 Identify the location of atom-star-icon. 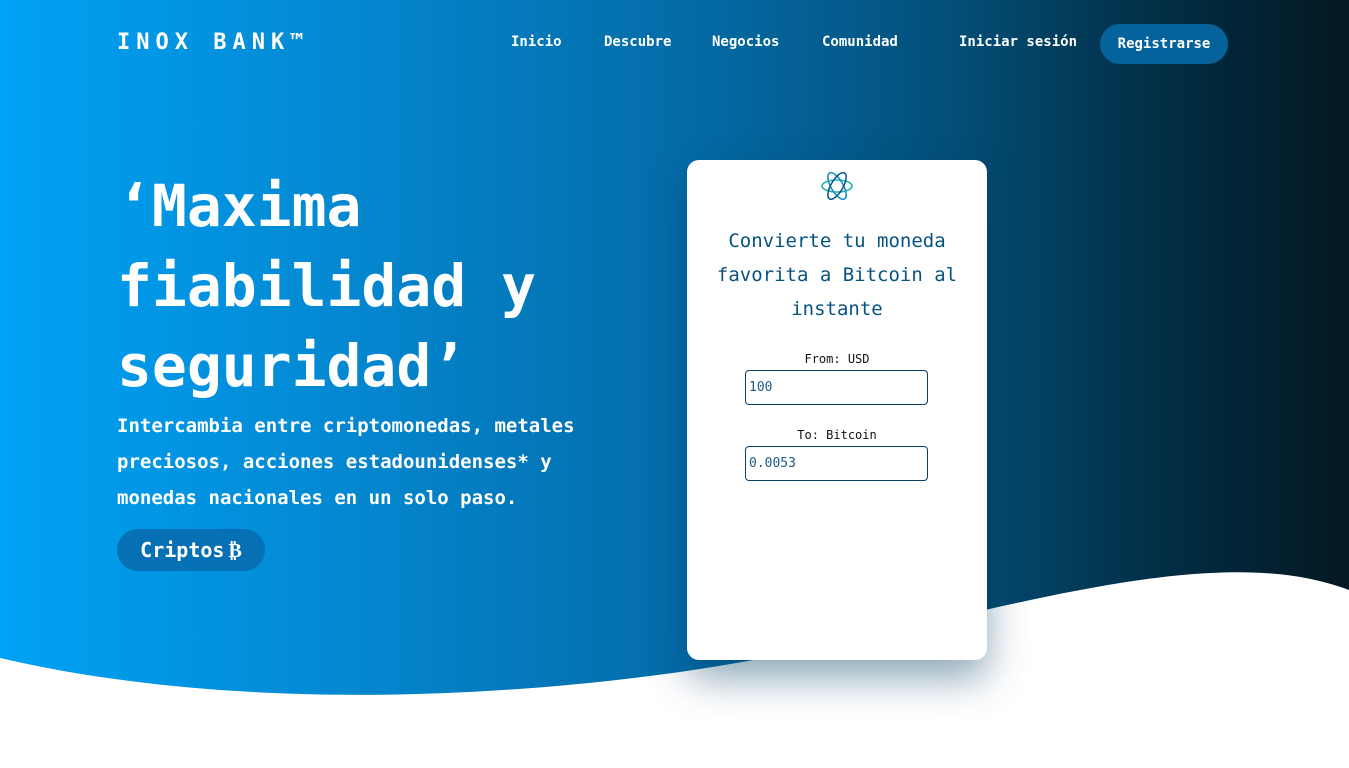
(837, 186).